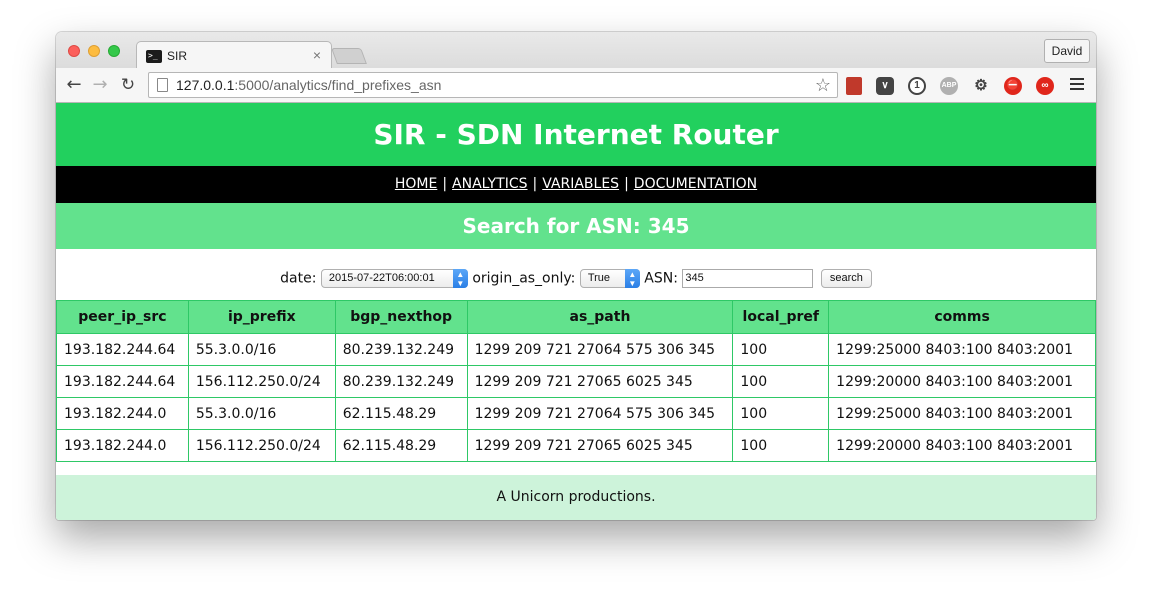  Describe the element at coordinates (781, 317) in the screenshot. I see `column-header: local_pref` at that location.